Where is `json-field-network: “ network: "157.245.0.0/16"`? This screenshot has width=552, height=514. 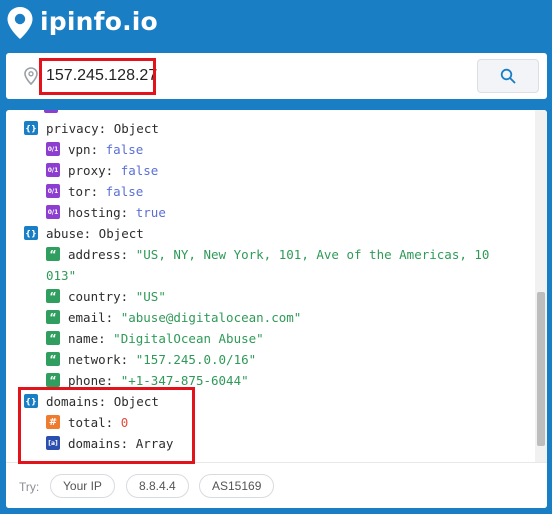
json-field-network: “ network: "157.245.0.0/16" is located at coordinates (151, 359).